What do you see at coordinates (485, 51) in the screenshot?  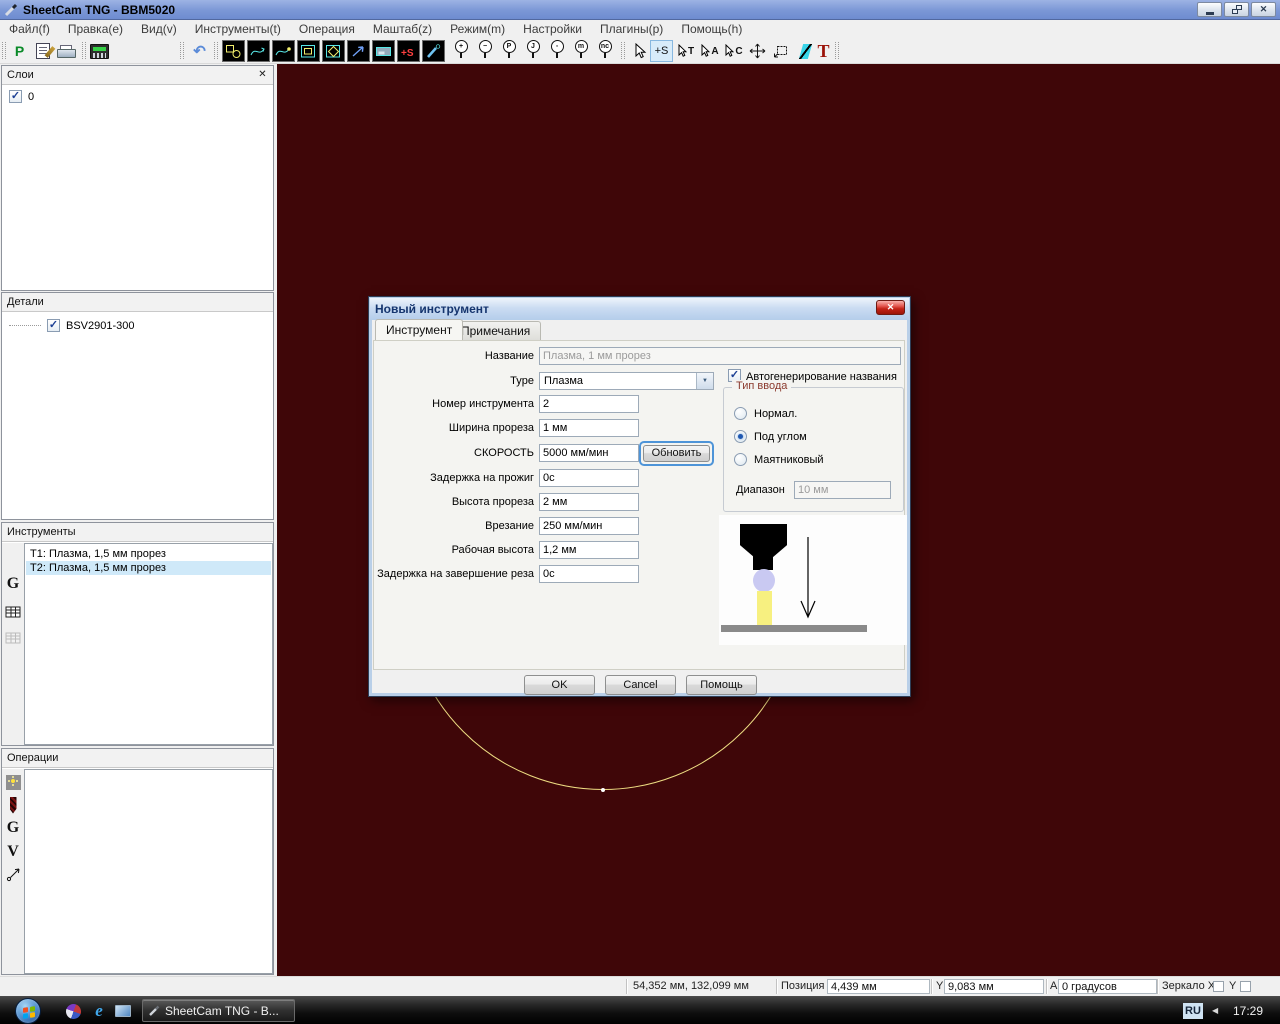 I see `zoom-out-button: −` at bounding box center [485, 51].